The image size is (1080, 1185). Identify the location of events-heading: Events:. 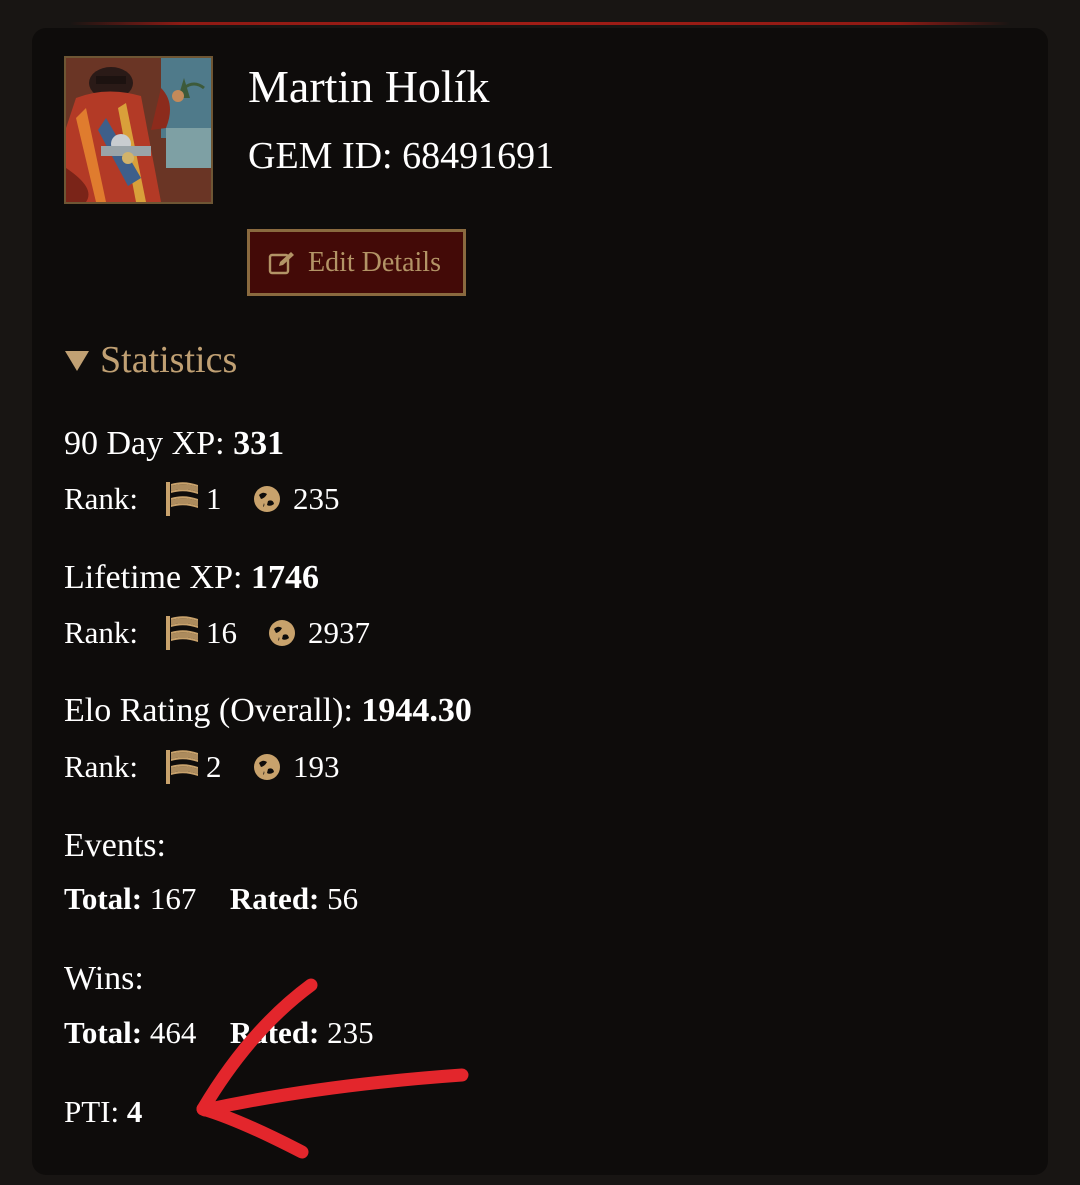
(115, 845).